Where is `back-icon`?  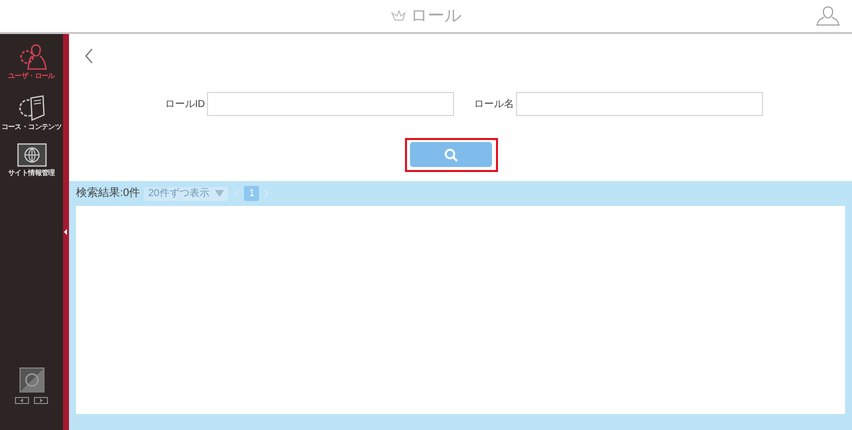
back-icon is located at coordinates (89, 56).